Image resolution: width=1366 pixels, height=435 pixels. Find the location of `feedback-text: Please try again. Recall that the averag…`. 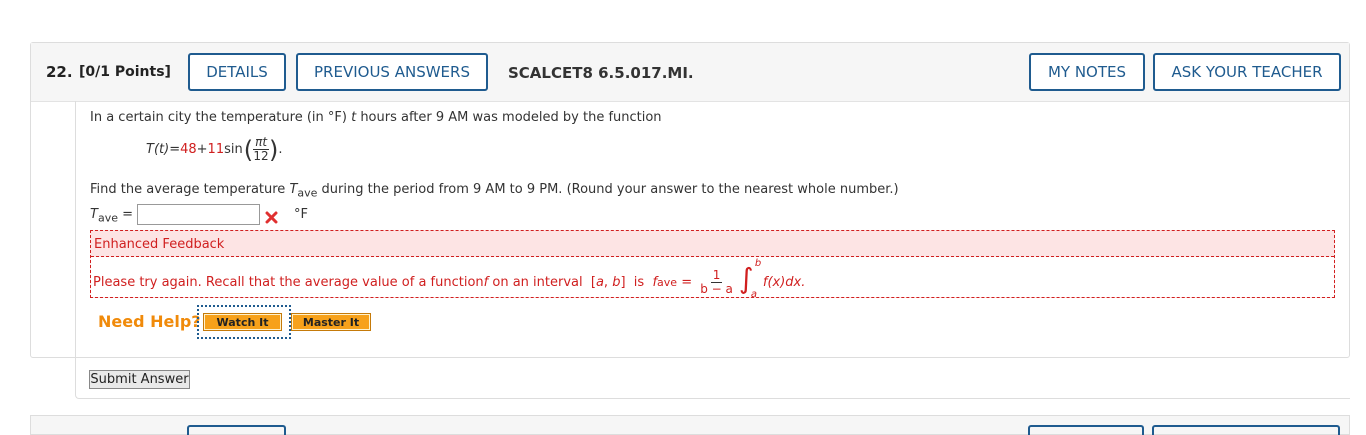

feedback-text: Please try again. Recall that the averag… is located at coordinates (449, 279).